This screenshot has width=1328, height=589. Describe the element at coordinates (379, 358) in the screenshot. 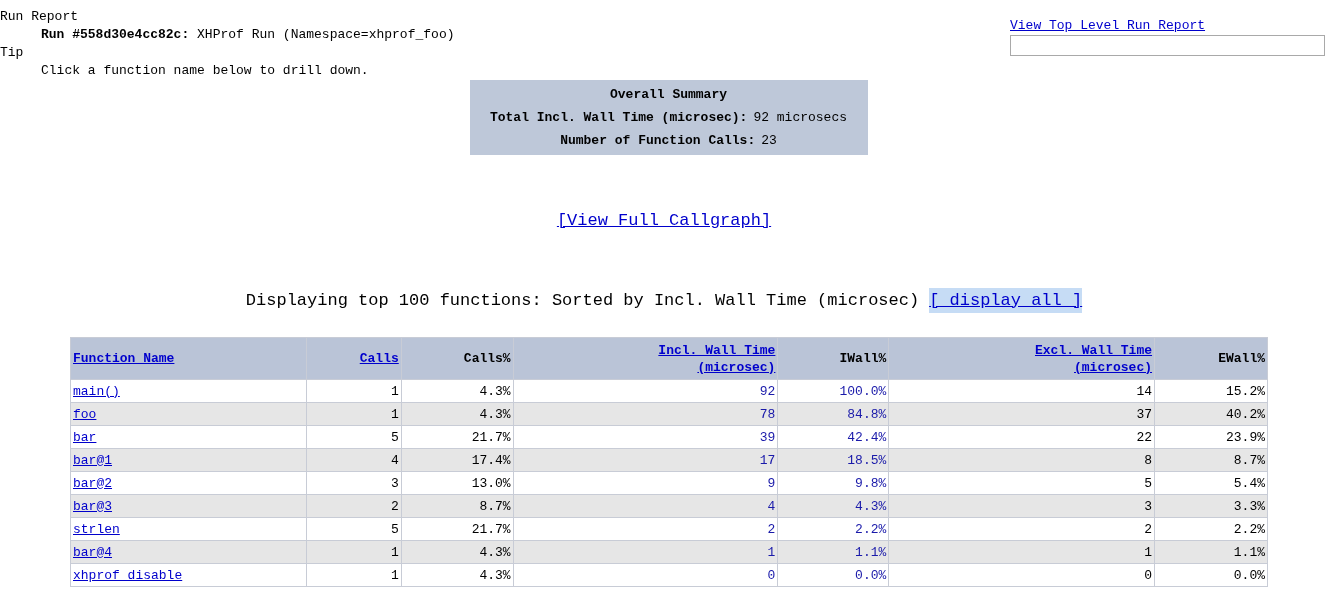

I see `column-sort-link: Calls` at that location.